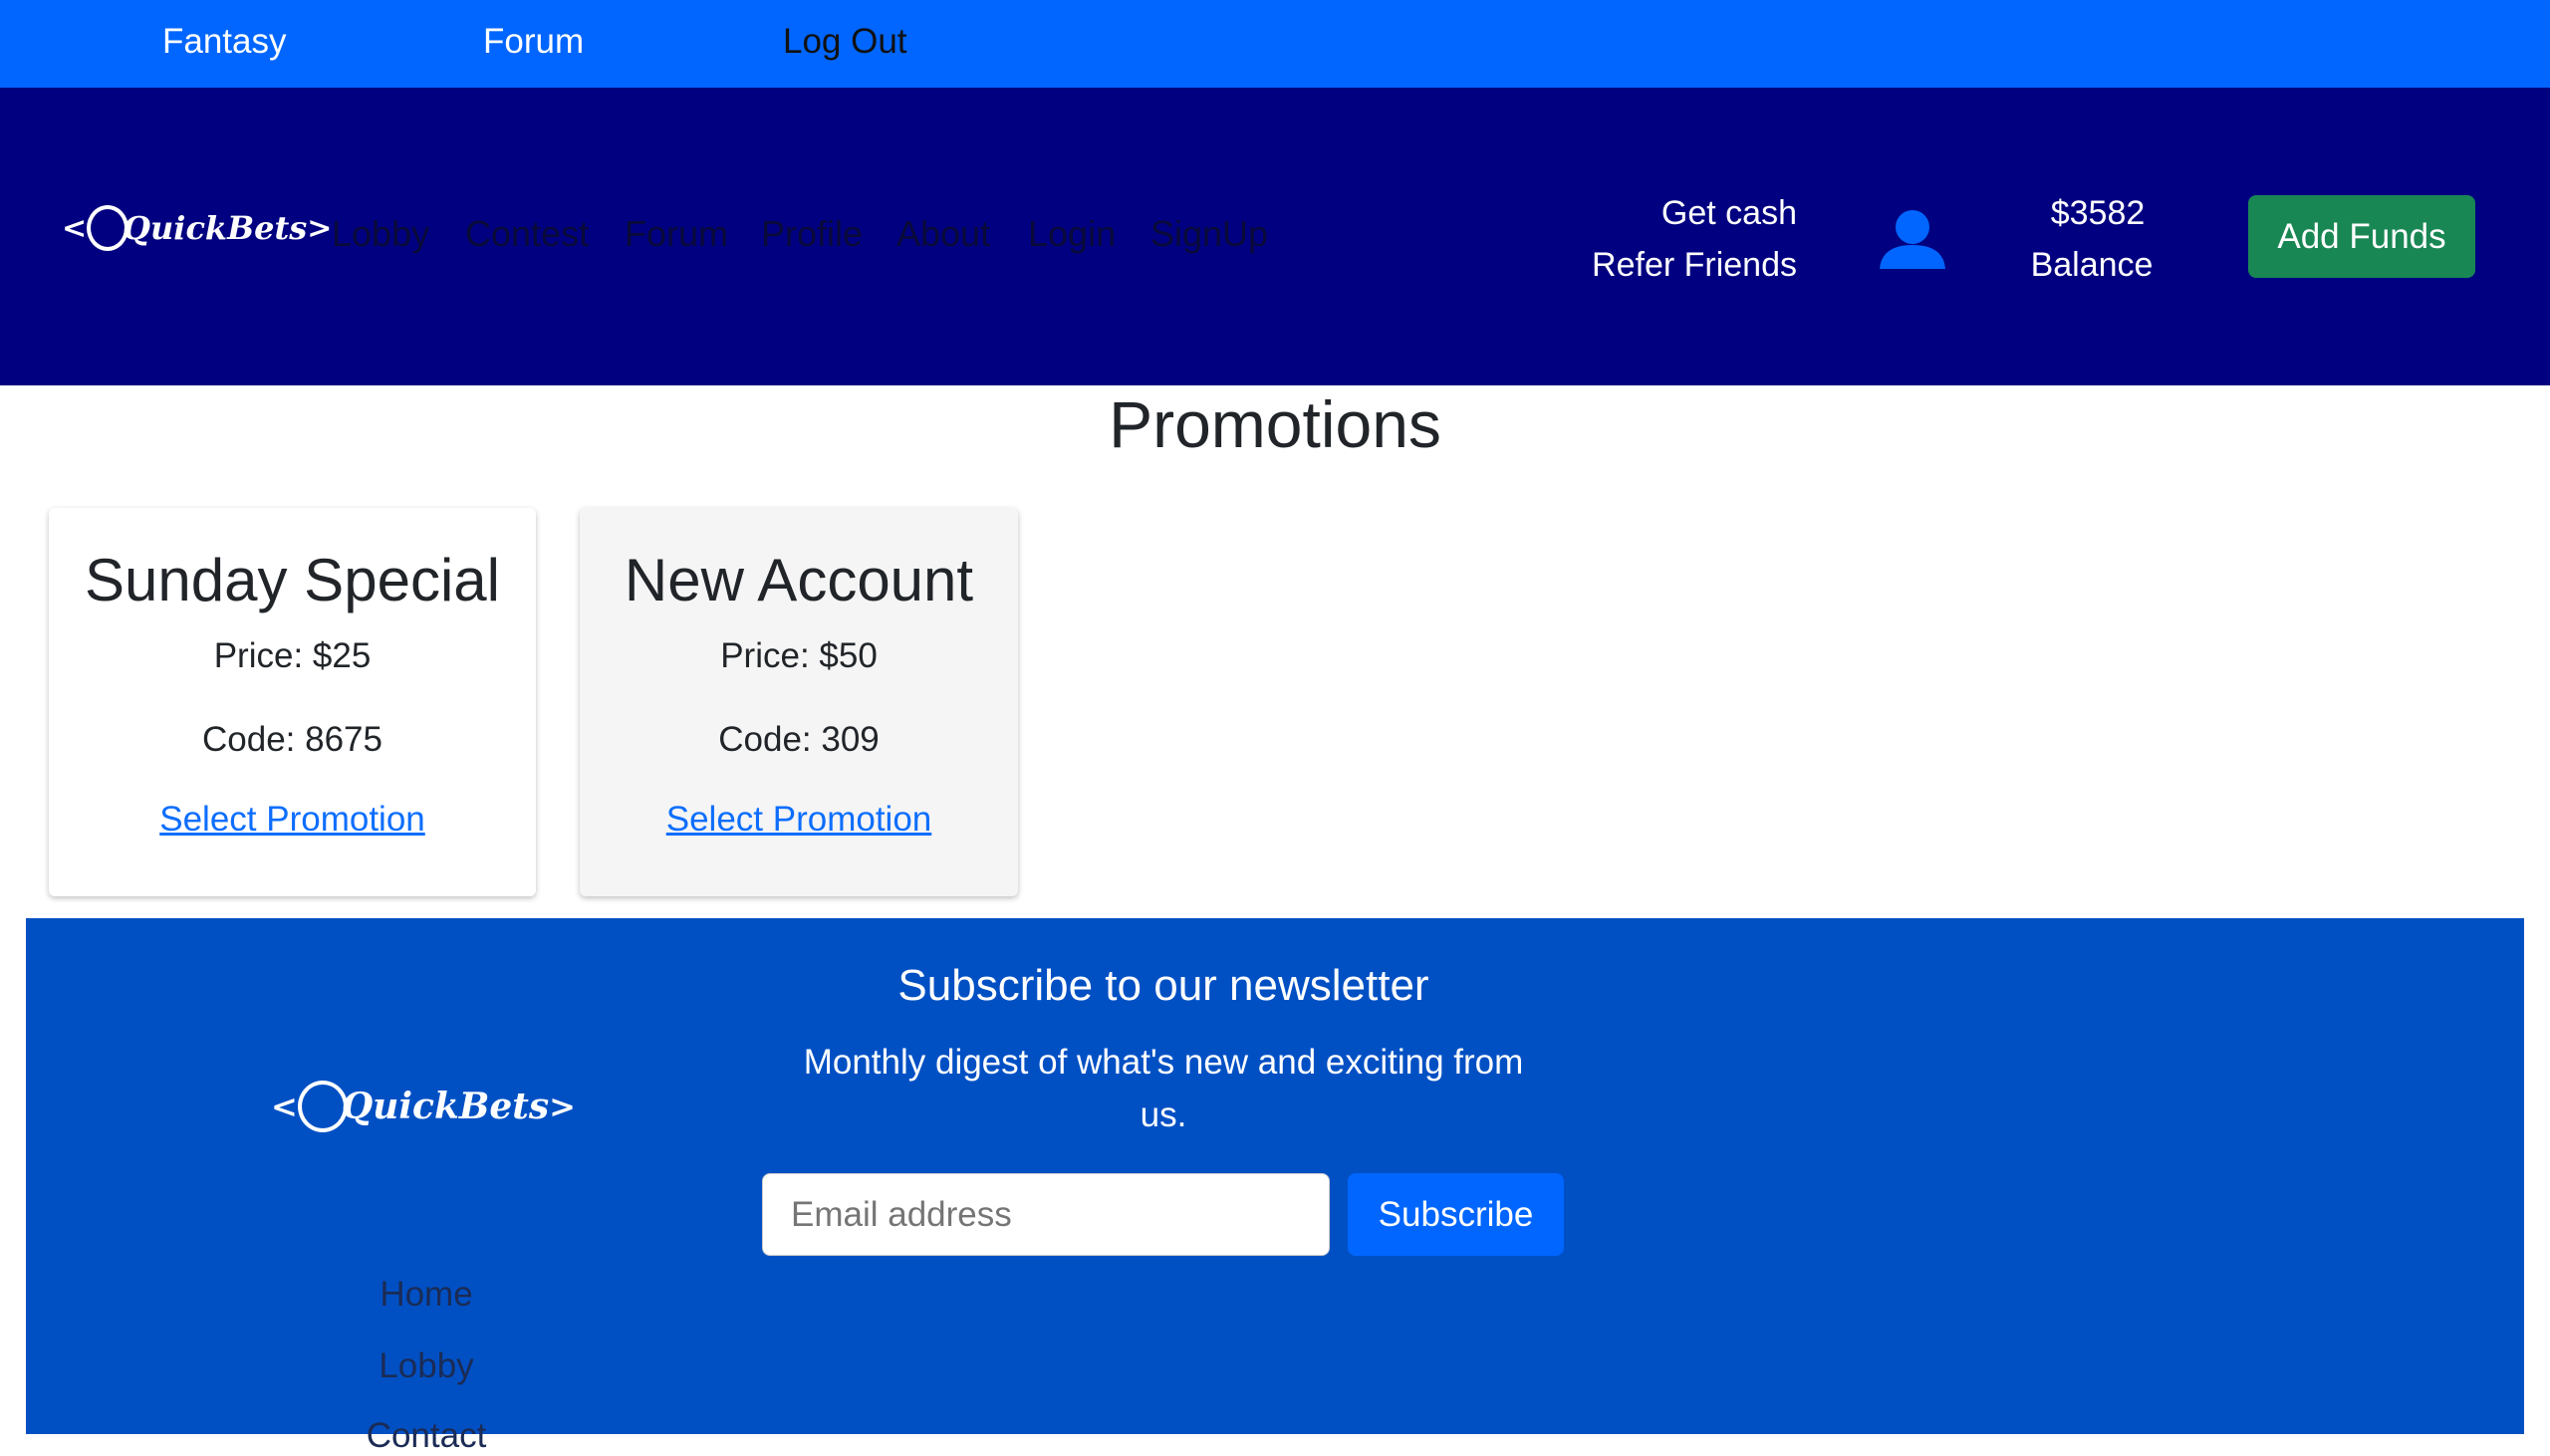 The height and width of the screenshot is (1456, 2550). Describe the element at coordinates (1456, 1214) in the screenshot. I see `subscribe-button: Subscribe` at that location.